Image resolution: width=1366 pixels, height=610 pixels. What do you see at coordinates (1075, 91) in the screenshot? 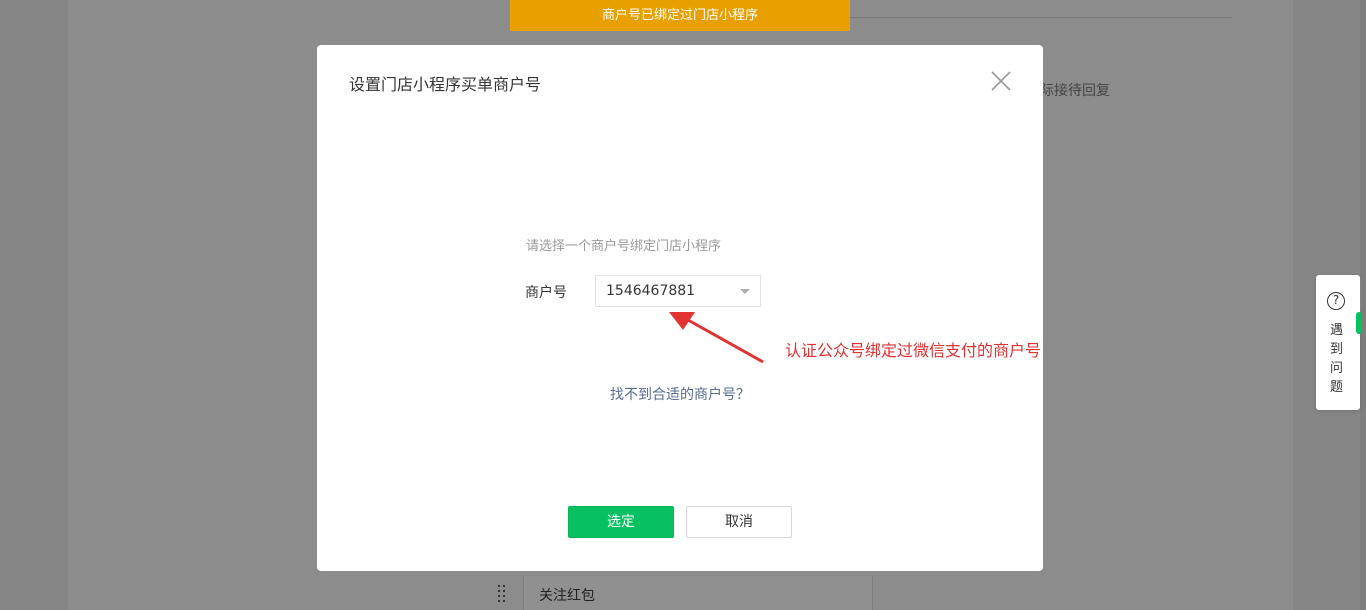
I see `background-partial-text: 际接待回复` at bounding box center [1075, 91].